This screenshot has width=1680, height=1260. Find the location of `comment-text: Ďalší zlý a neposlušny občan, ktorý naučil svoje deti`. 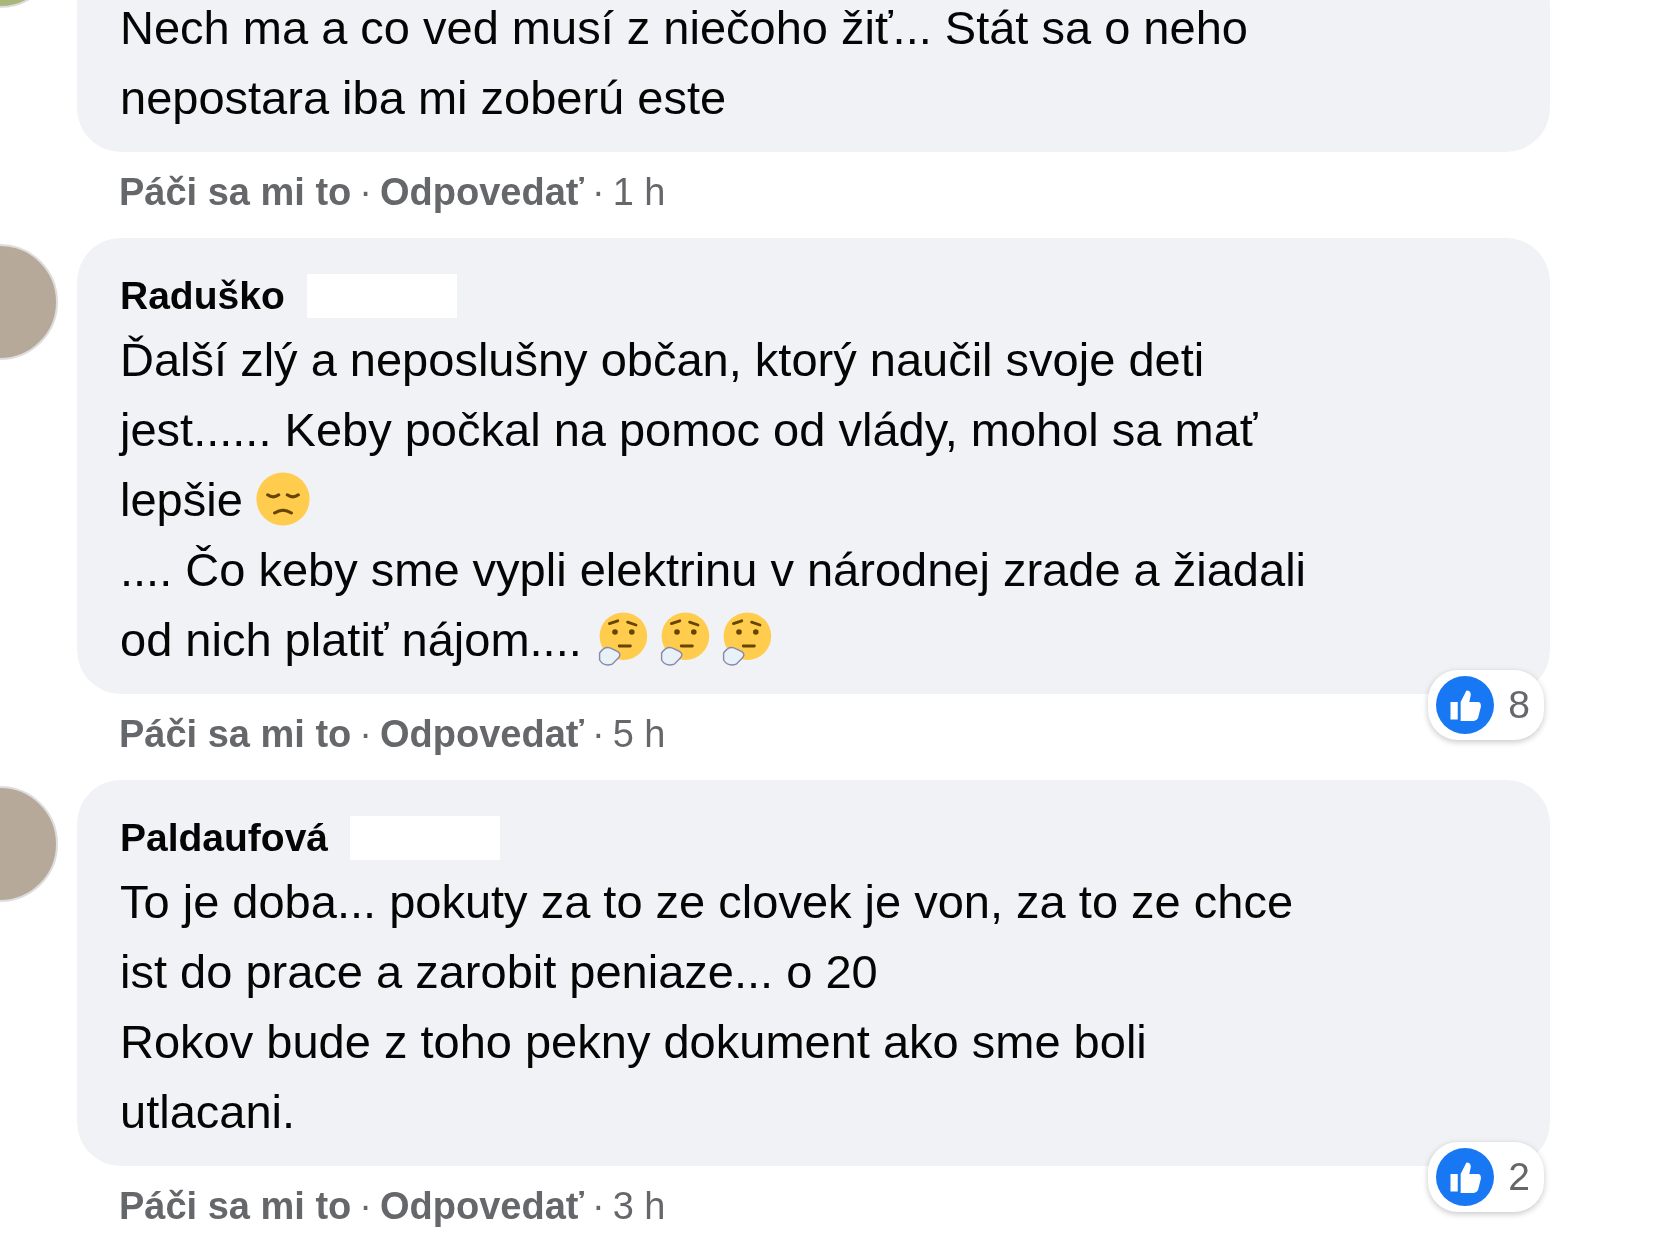

comment-text: Ďalší zlý a neposlušny občan, ktorý naučil svoje deti is located at coordinates (662, 359).